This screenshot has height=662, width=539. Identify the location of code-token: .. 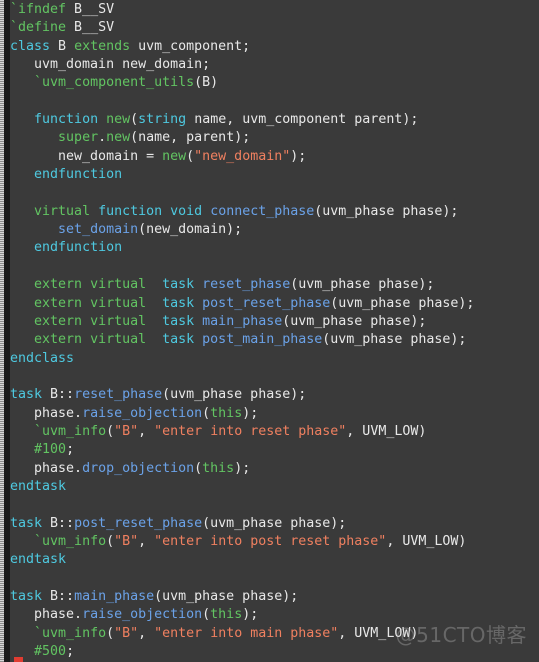
(102, 138).